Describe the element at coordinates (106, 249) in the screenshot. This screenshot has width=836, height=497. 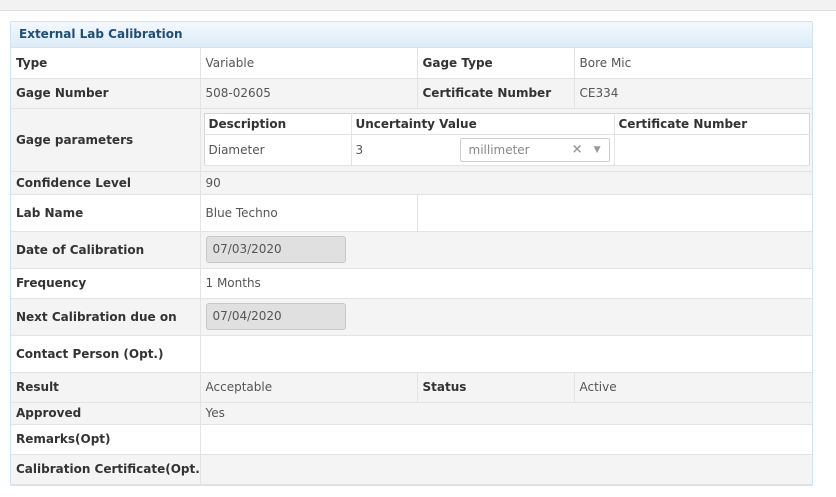
I see `date-of-calibration-label: Date of Calibration` at that location.